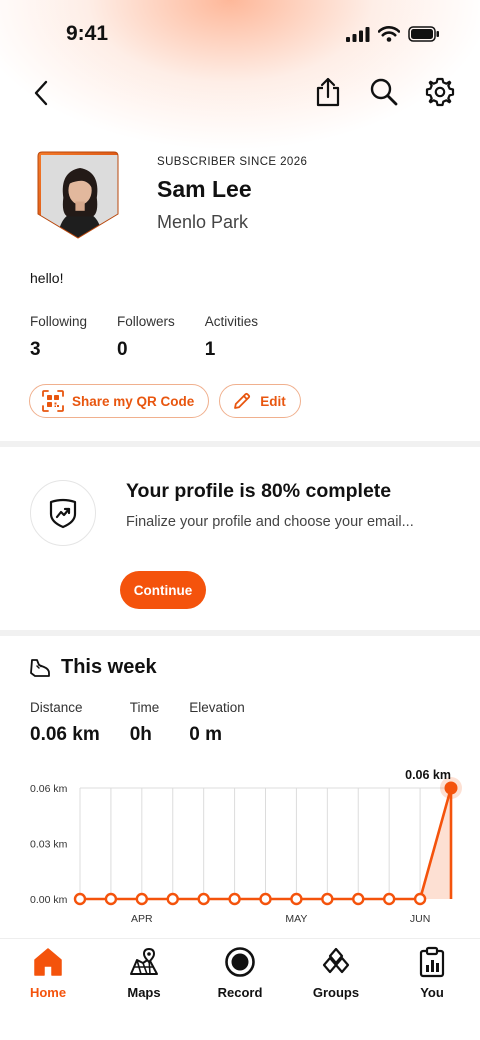 The width and height of the screenshot is (480, 1040). Describe the element at coordinates (203, 222) in the screenshot. I see `profile-location: Menlo Park` at that location.